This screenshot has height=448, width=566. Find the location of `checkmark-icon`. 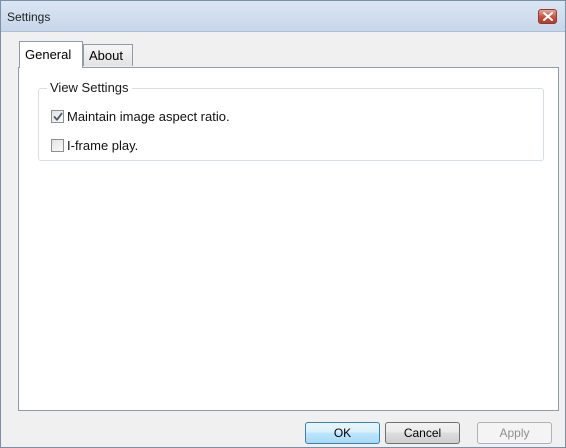

checkmark-icon is located at coordinates (58, 116).